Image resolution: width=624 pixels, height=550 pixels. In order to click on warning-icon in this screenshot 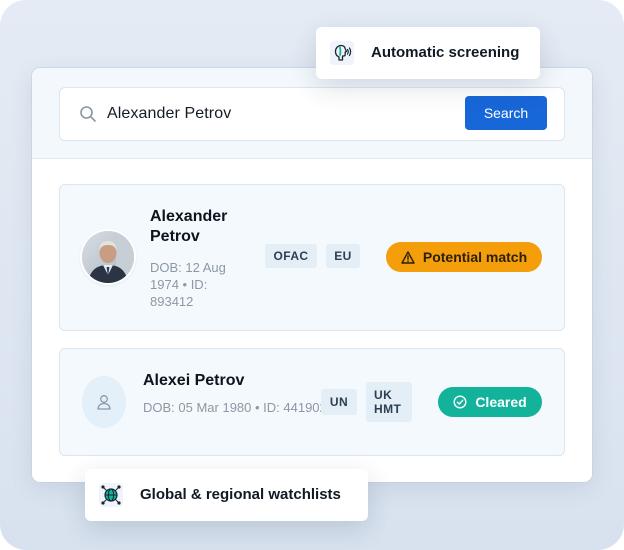, I will do `click(408, 257)`.